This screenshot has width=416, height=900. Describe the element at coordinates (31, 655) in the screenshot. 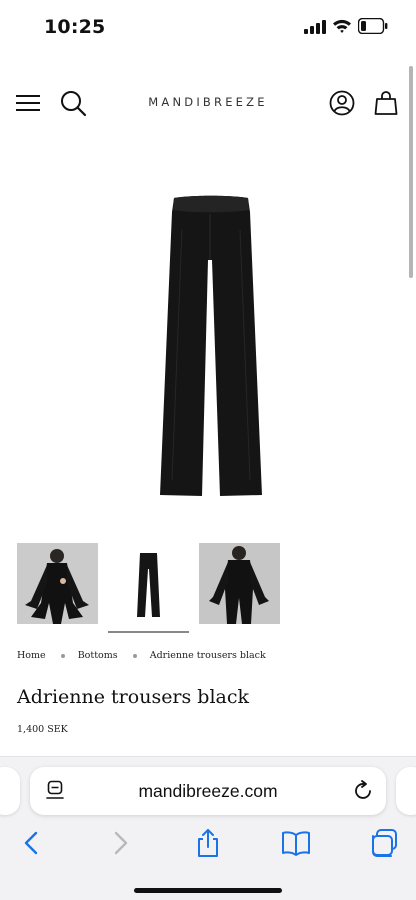

I see `breadcrumb-home: Home` at that location.